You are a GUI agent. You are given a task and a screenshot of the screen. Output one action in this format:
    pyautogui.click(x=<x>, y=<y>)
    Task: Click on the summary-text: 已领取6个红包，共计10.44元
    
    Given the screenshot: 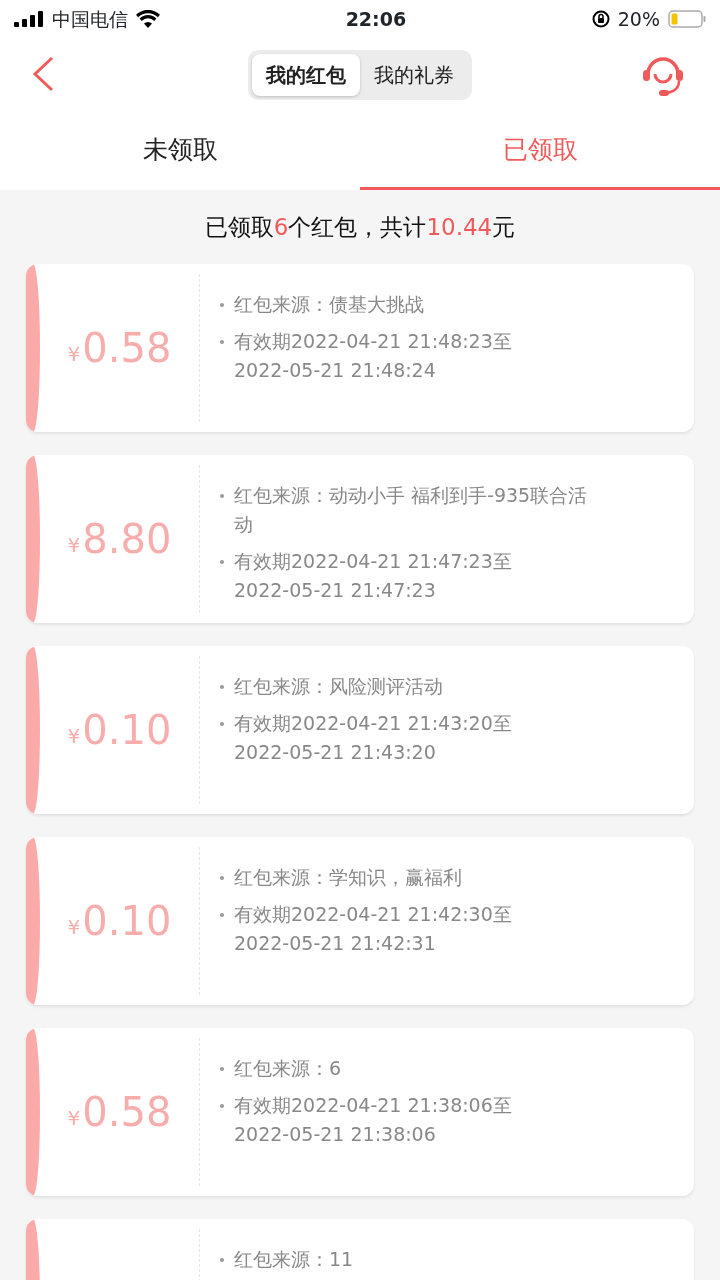 What is the action you would take?
    pyautogui.click(x=360, y=227)
    